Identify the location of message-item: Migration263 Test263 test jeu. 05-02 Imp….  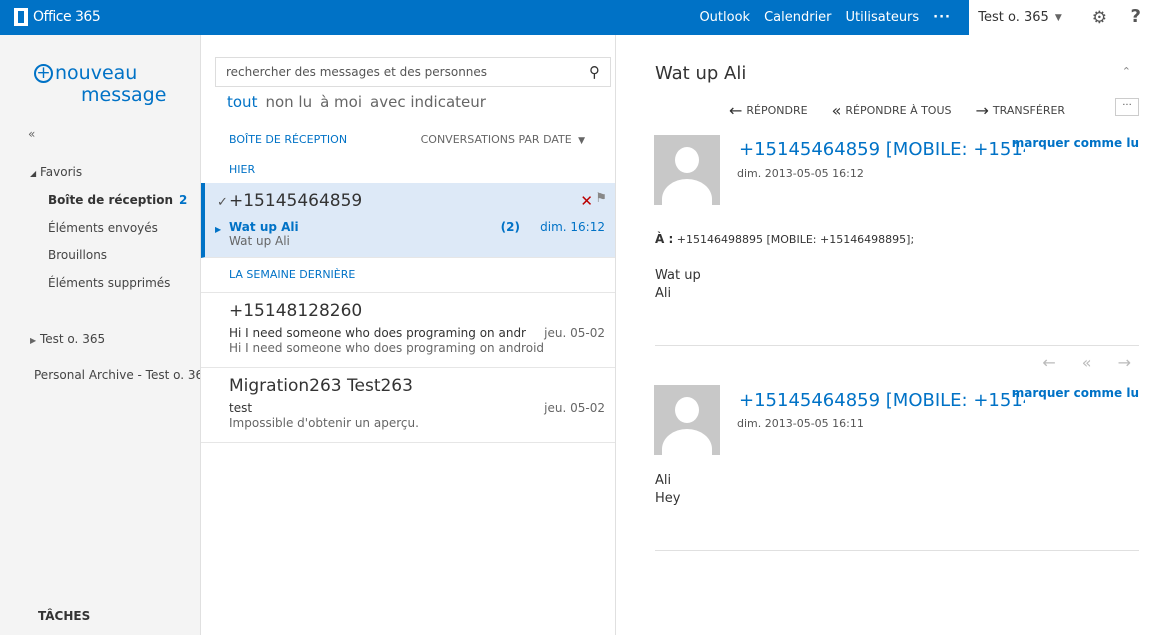
(408, 405).